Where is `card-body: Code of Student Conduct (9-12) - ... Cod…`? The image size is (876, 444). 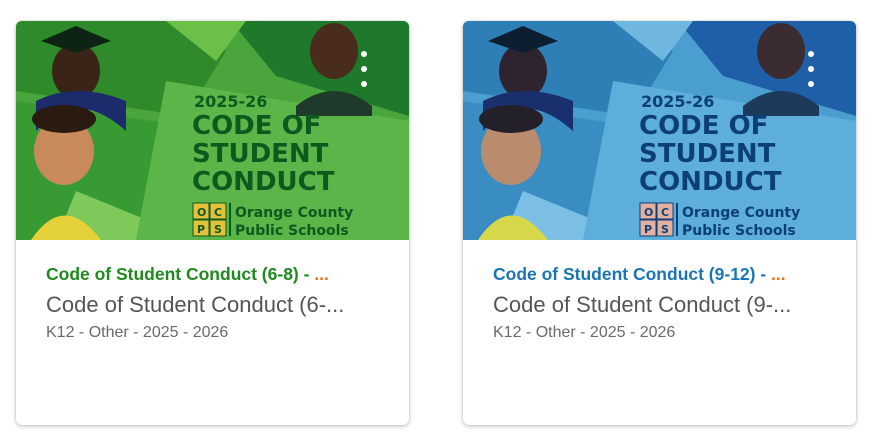
card-body: Code of Student Conduct (9-12) - ... Cod… is located at coordinates (659, 292).